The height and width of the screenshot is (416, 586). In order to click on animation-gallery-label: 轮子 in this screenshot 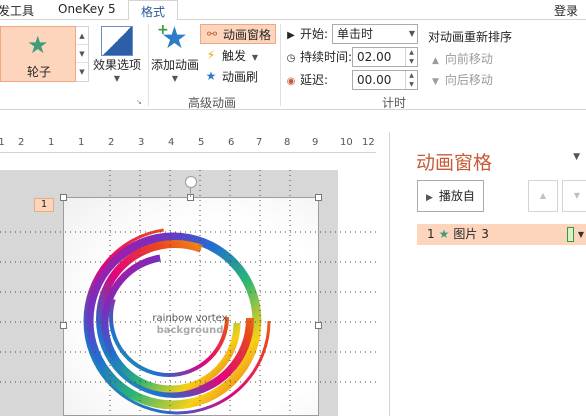, I will do `click(38, 72)`.